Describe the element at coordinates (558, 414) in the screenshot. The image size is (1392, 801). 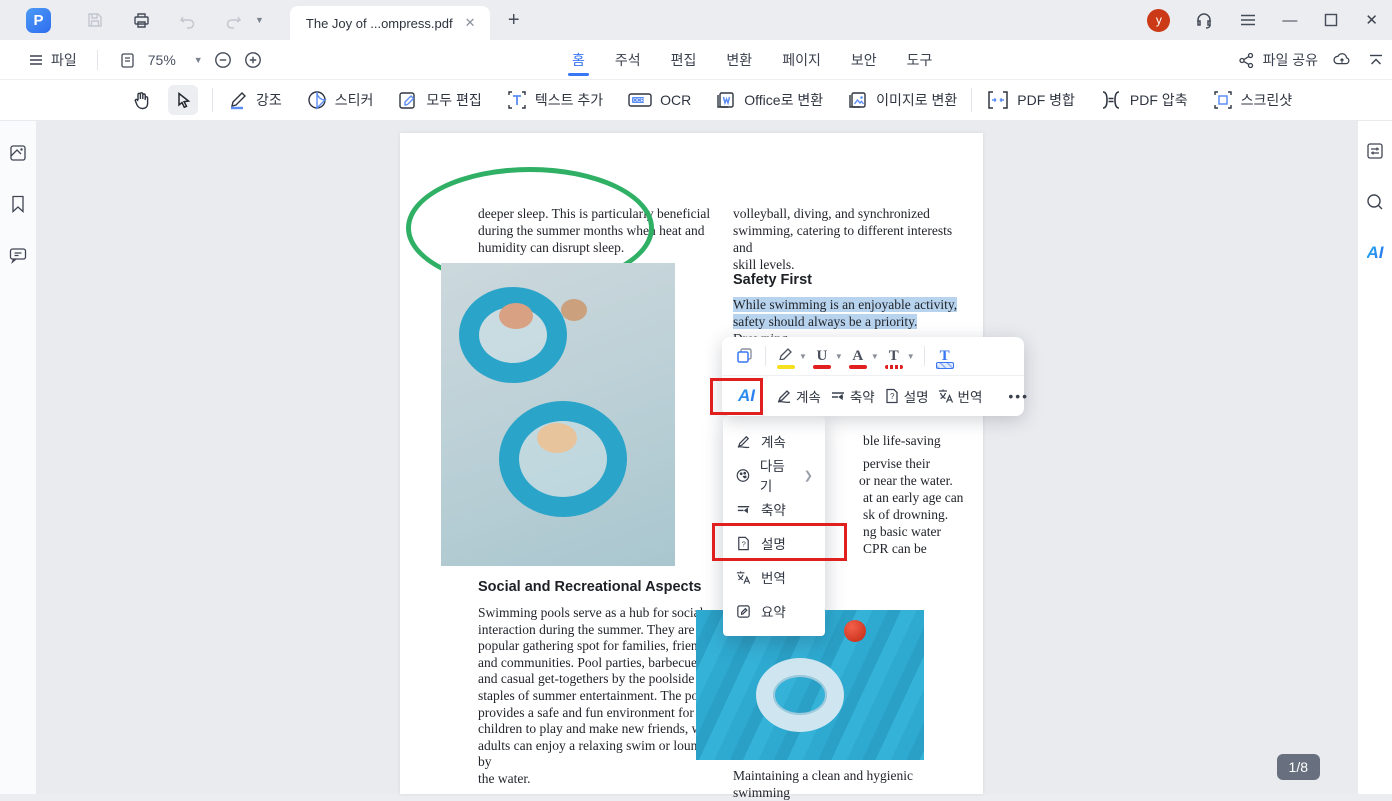
I see `pool-photo` at that location.